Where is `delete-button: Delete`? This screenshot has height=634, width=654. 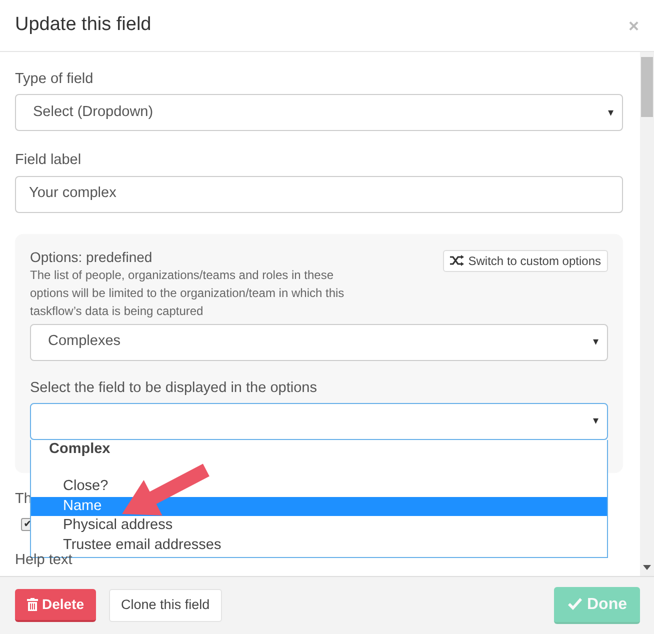
delete-button: Delete is located at coordinates (55, 605).